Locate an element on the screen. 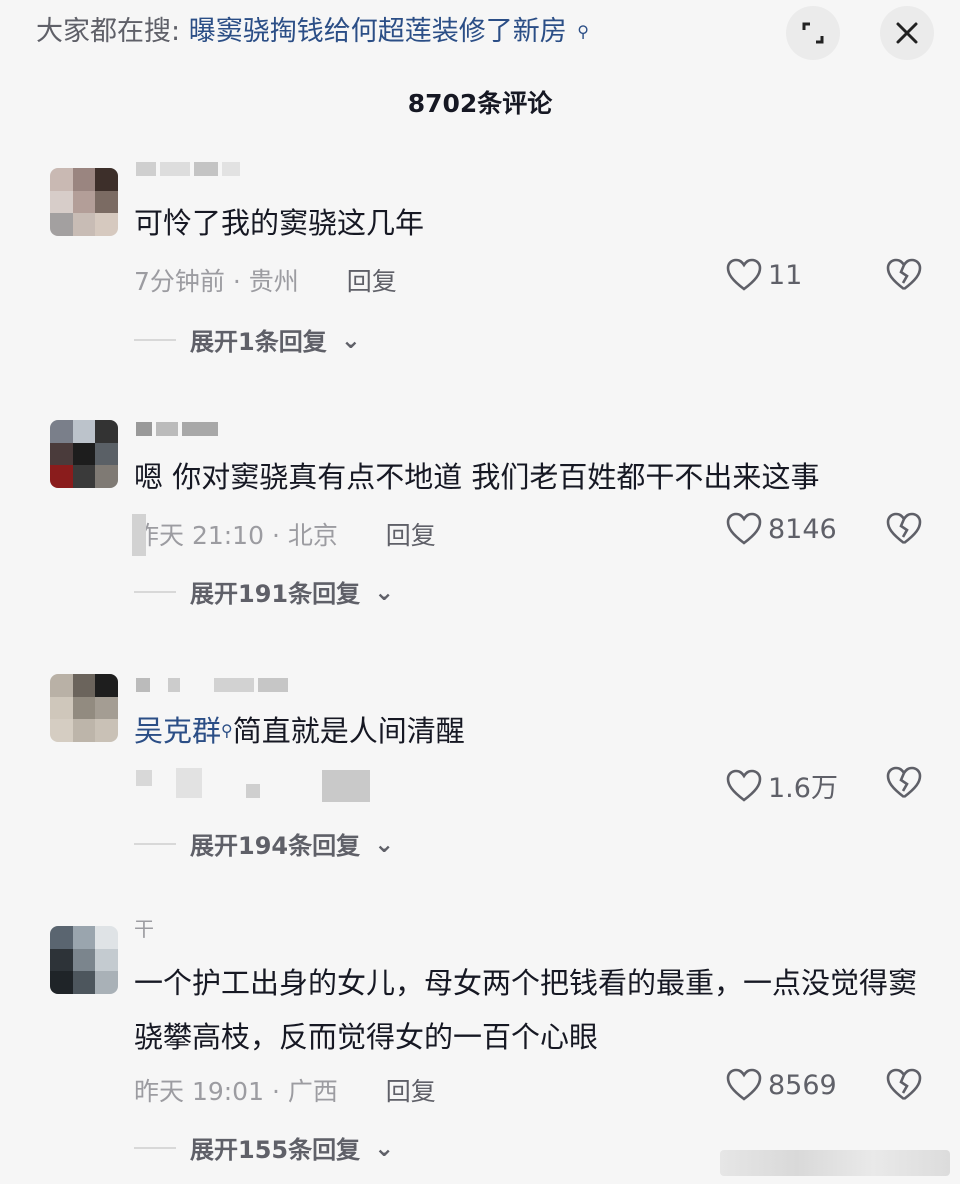 The height and width of the screenshot is (1184, 960). close-button is located at coordinates (907, 33).